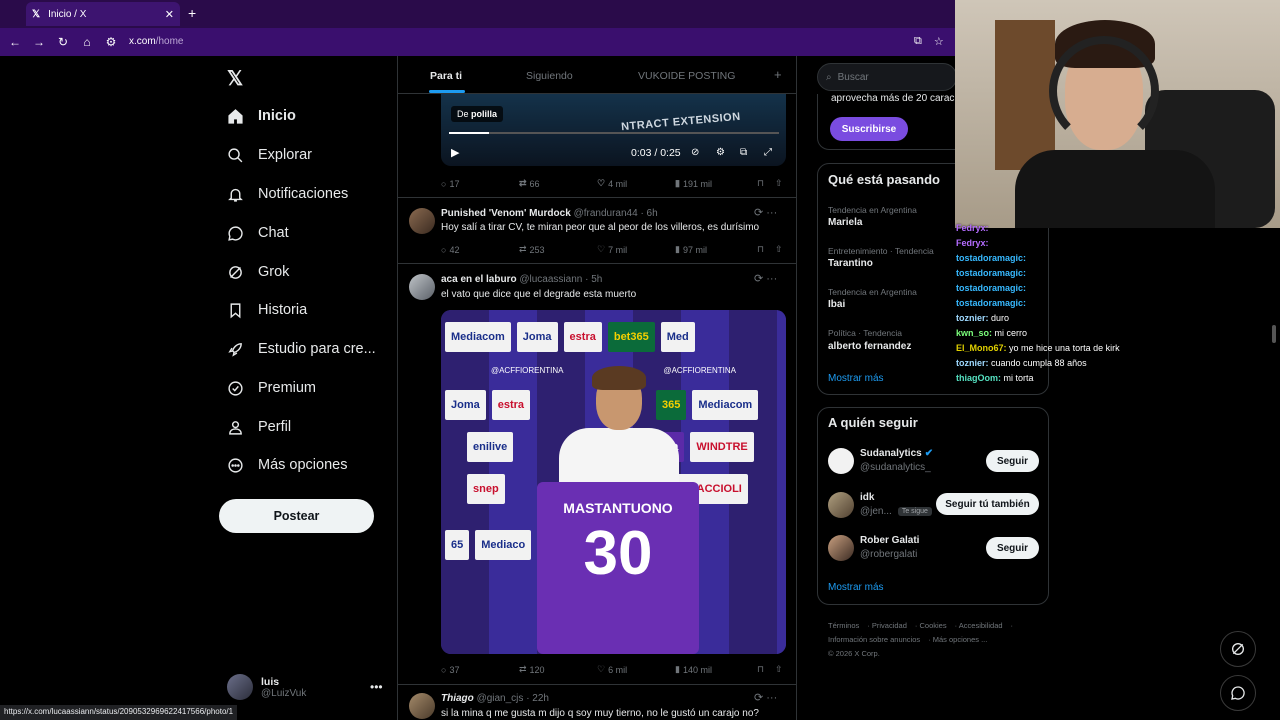 The width and height of the screenshot is (1280, 720). What do you see at coordinates (296, 516) in the screenshot?
I see `post-button: Postear` at bounding box center [296, 516].